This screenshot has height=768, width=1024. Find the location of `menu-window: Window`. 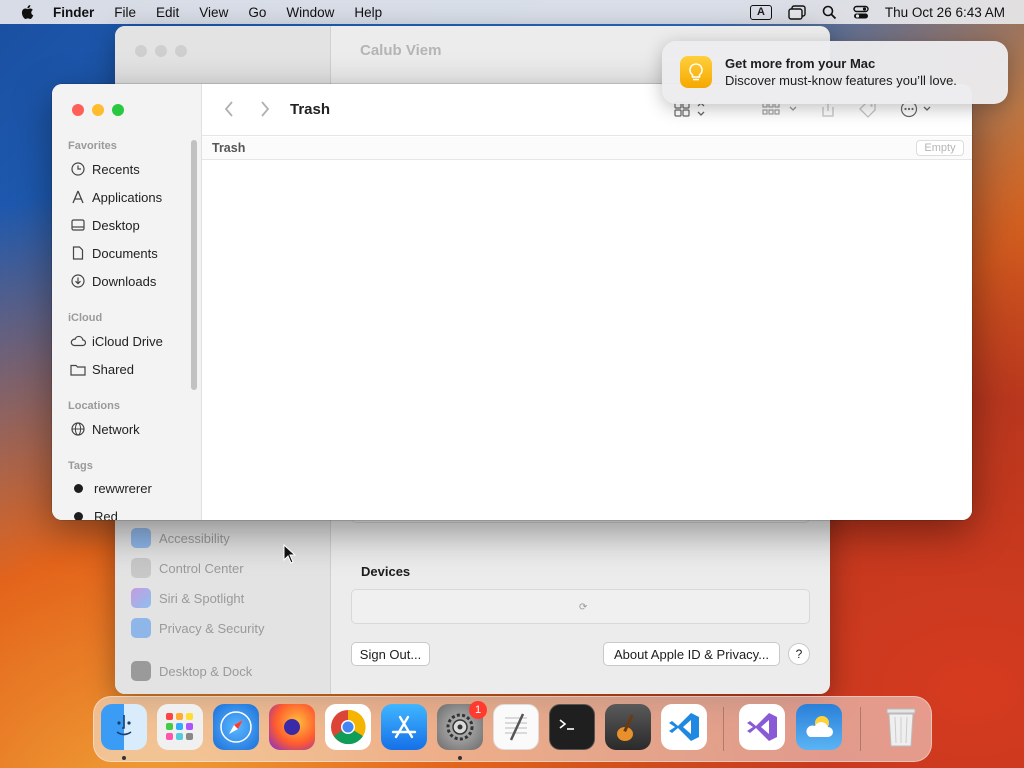

menu-window: Window is located at coordinates (310, 12).